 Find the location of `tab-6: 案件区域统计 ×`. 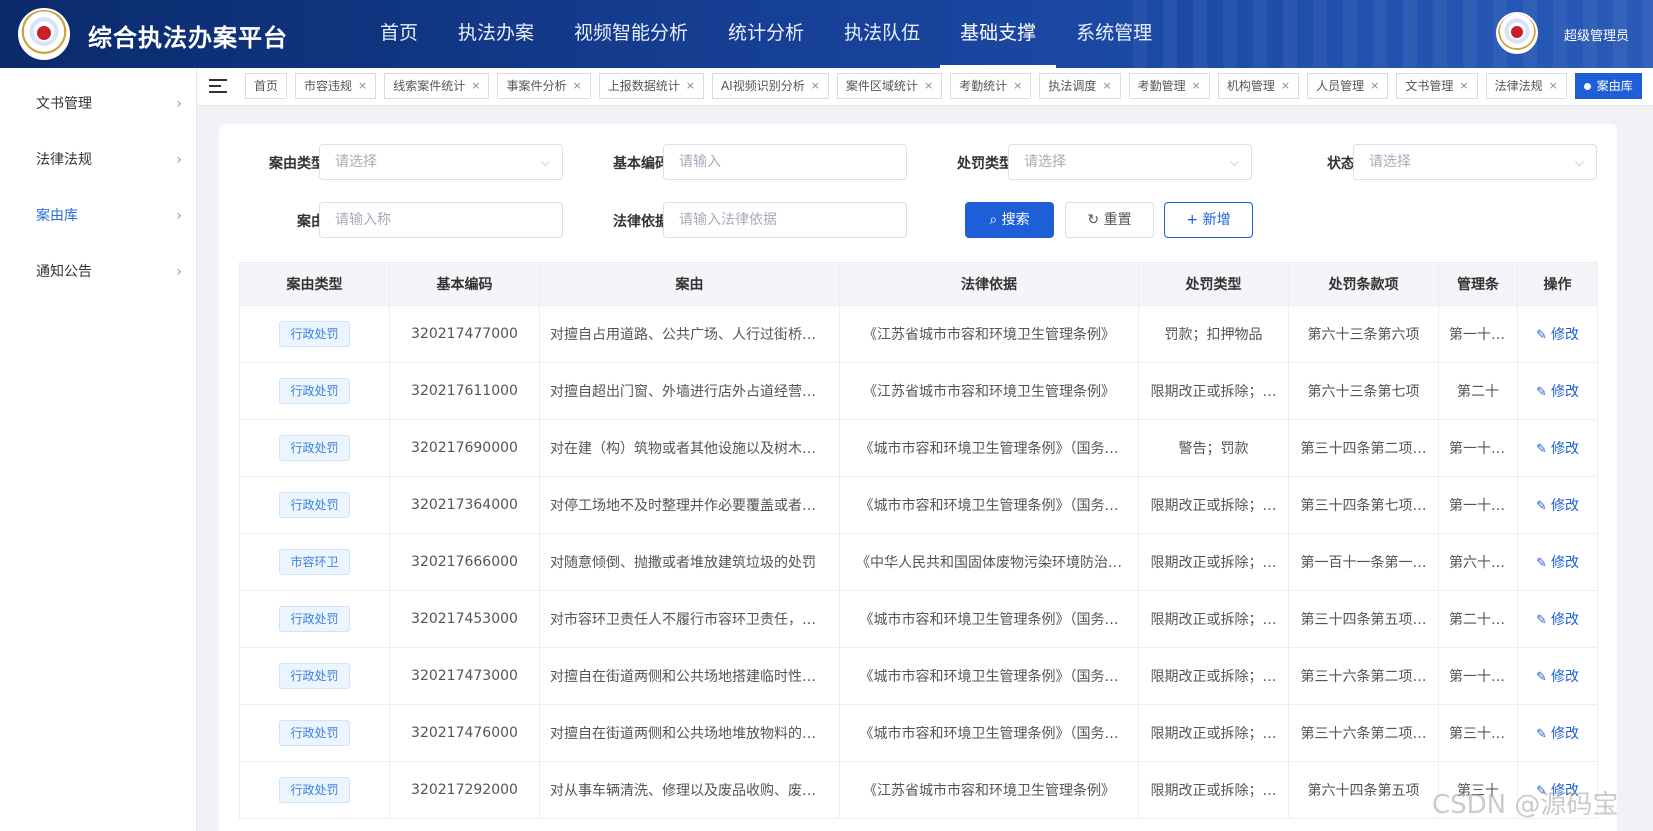

tab-6: 案件区域统计 × is located at coordinates (889, 86).